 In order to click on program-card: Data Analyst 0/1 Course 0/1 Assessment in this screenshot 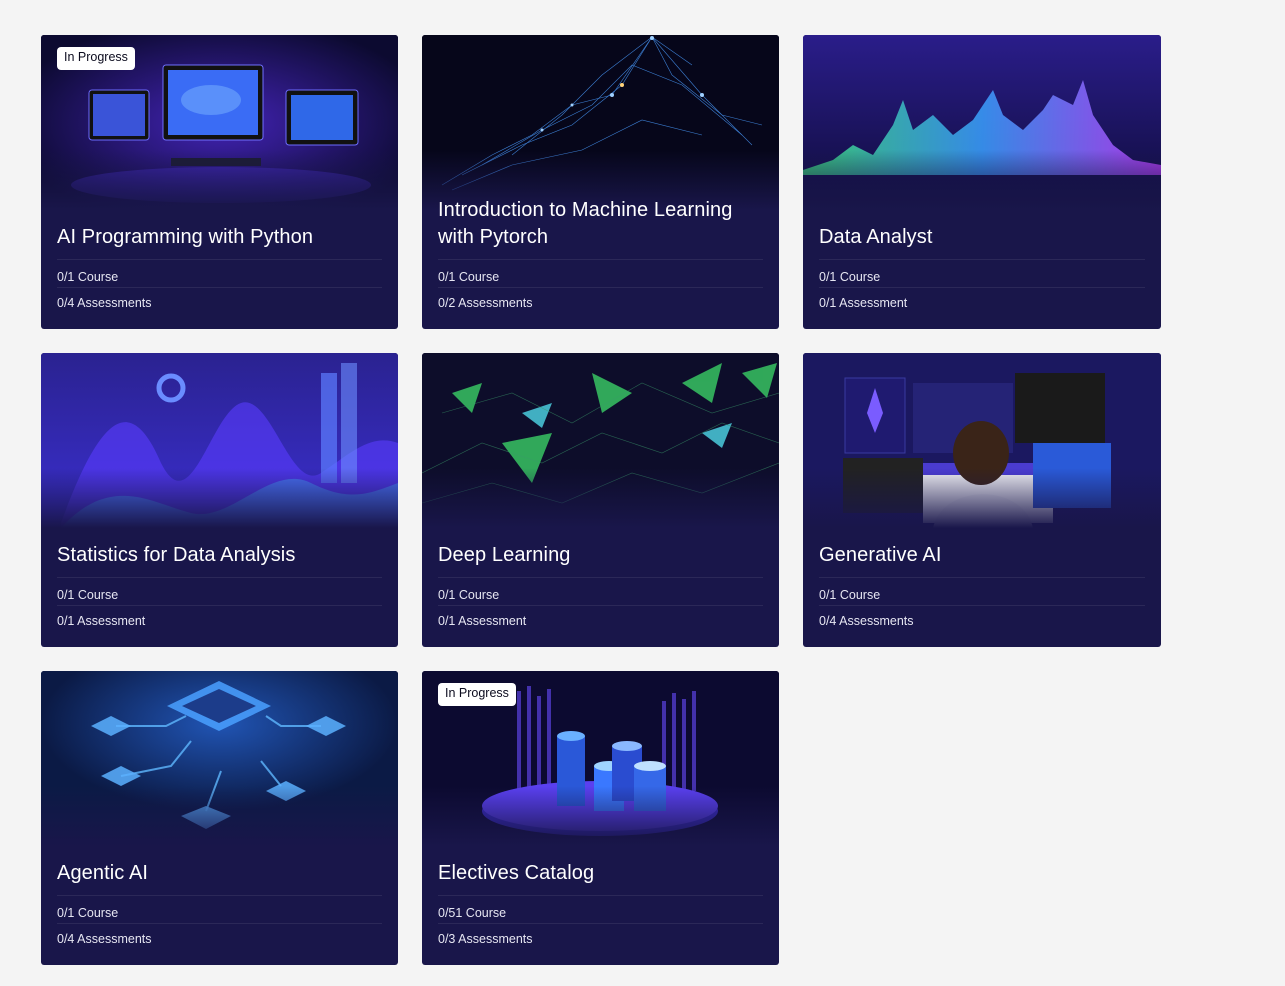, I will do `click(982, 182)`.